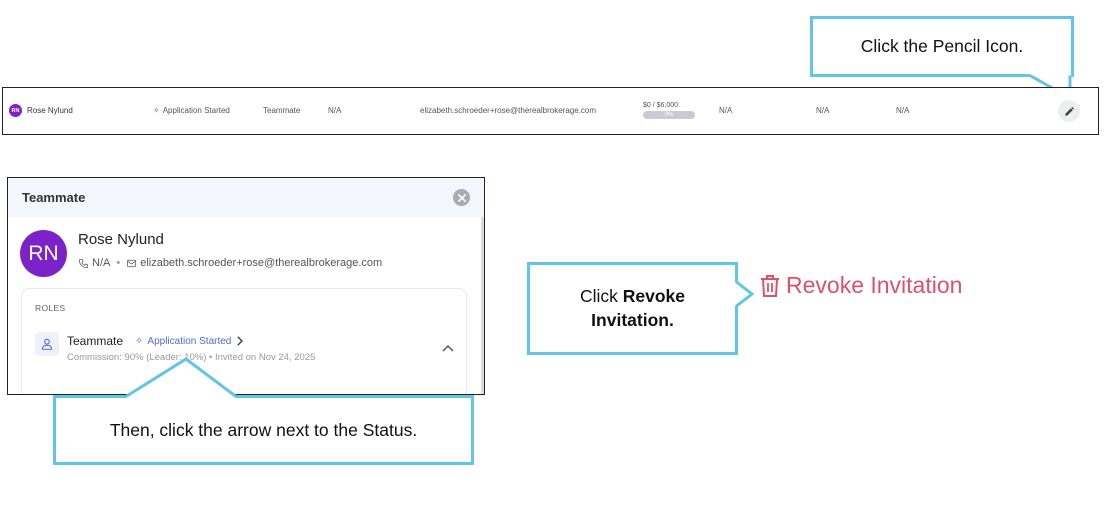 The image size is (1110, 505). I want to click on row-phone: N/A, so click(335, 110).